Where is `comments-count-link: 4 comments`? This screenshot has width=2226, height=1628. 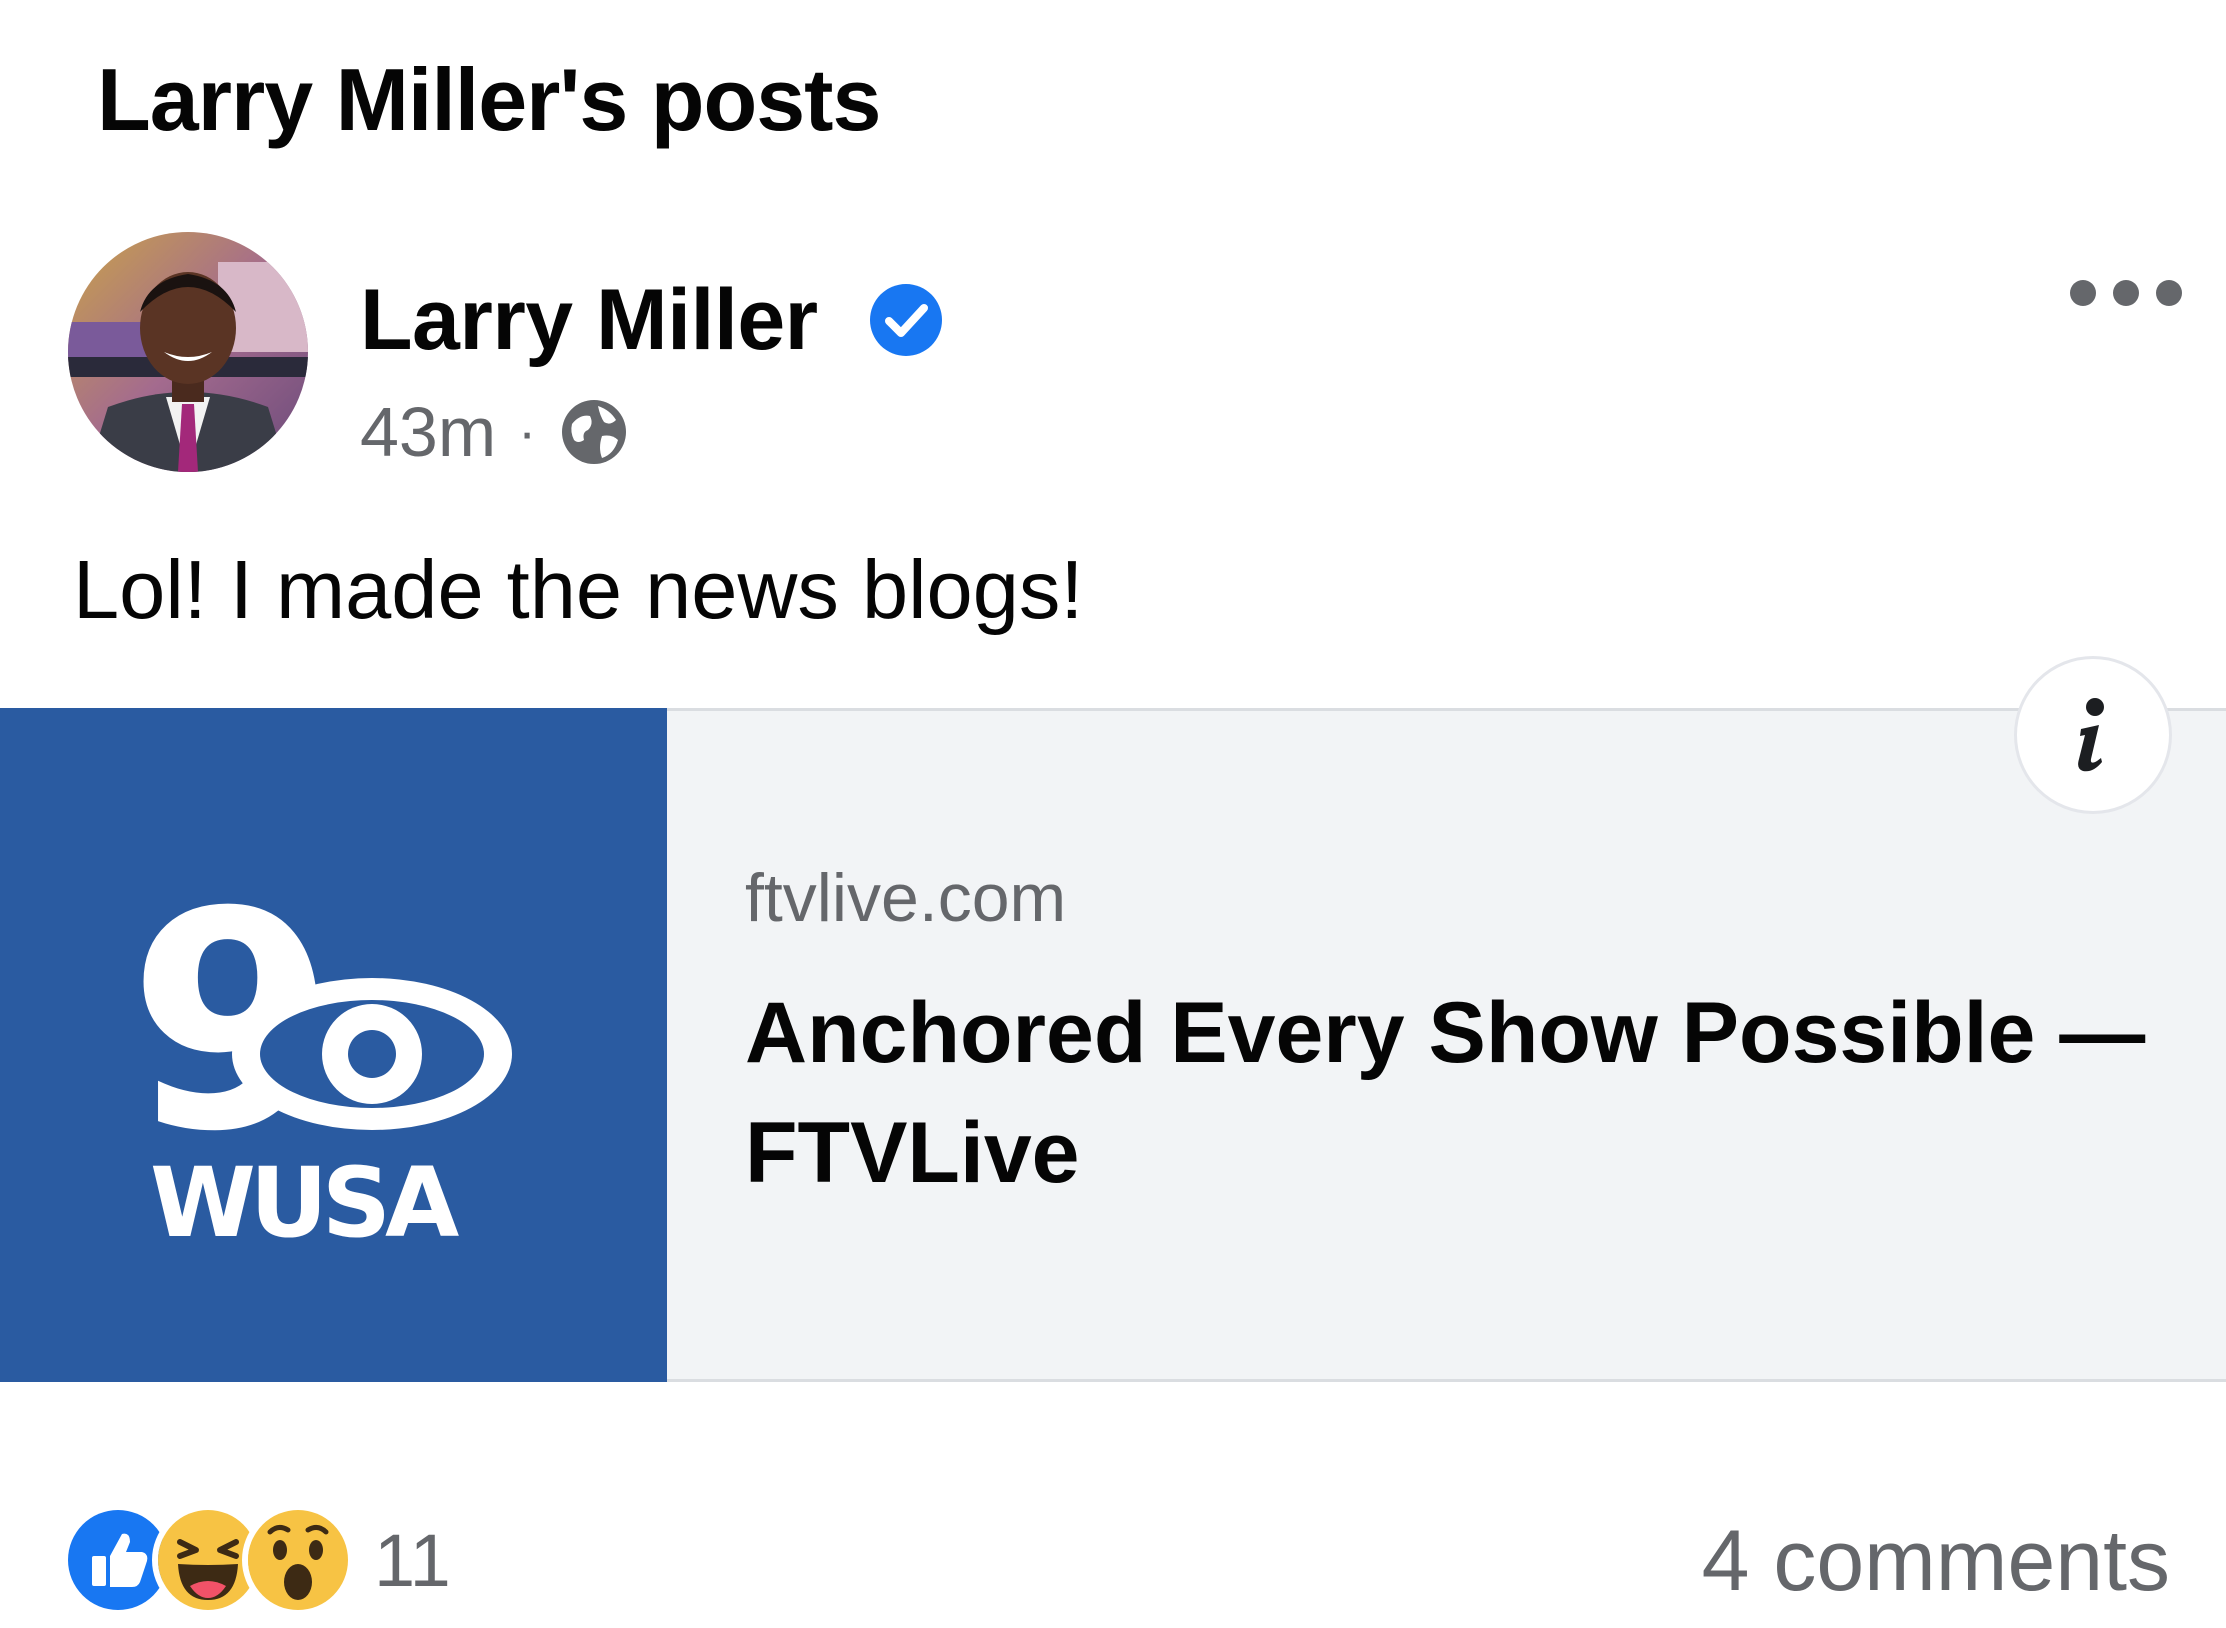 comments-count-link: 4 comments is located at coordinates (1936, 1561).